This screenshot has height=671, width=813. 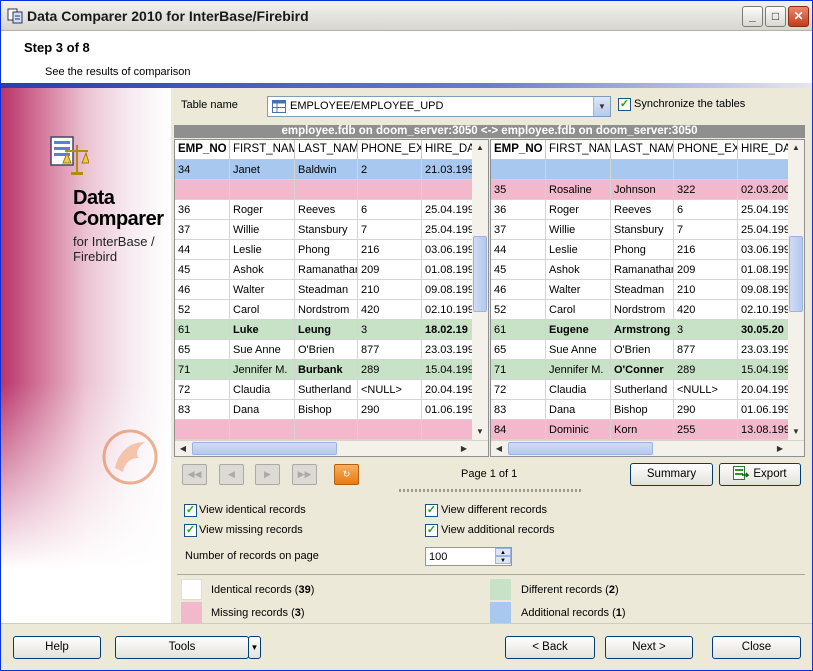 I want to click on table-cell: Dana, so click(x=262, y=410).